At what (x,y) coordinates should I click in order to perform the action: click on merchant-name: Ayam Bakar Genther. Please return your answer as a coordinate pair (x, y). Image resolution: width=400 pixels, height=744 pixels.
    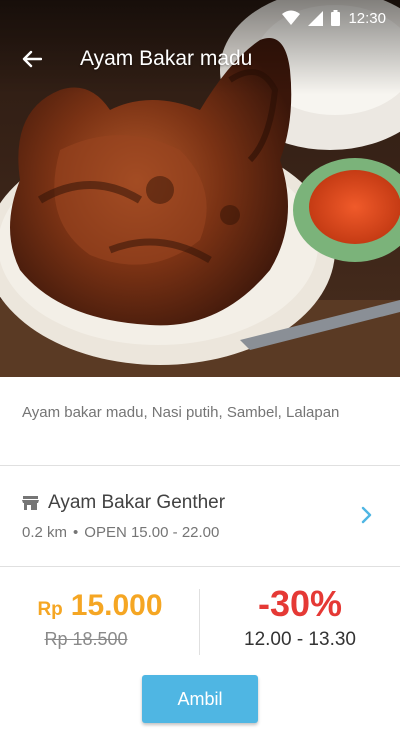
    Looking at the image, I should click on (137, 502).